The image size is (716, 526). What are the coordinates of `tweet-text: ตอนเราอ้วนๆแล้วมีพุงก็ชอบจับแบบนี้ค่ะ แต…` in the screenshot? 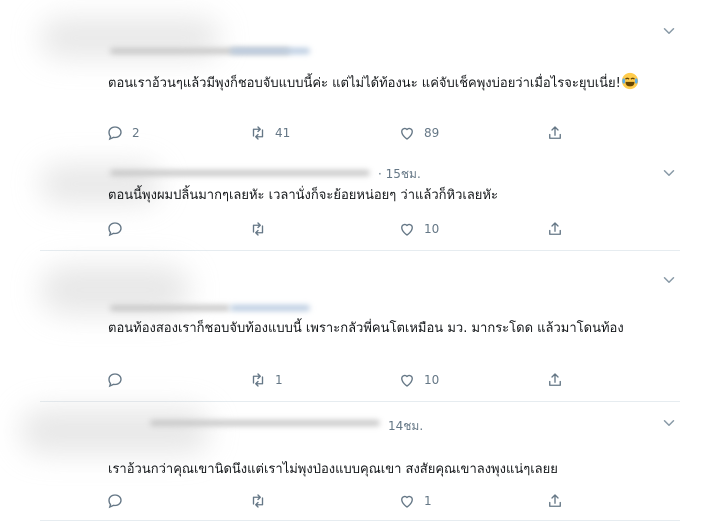 It's located at (388, 83).